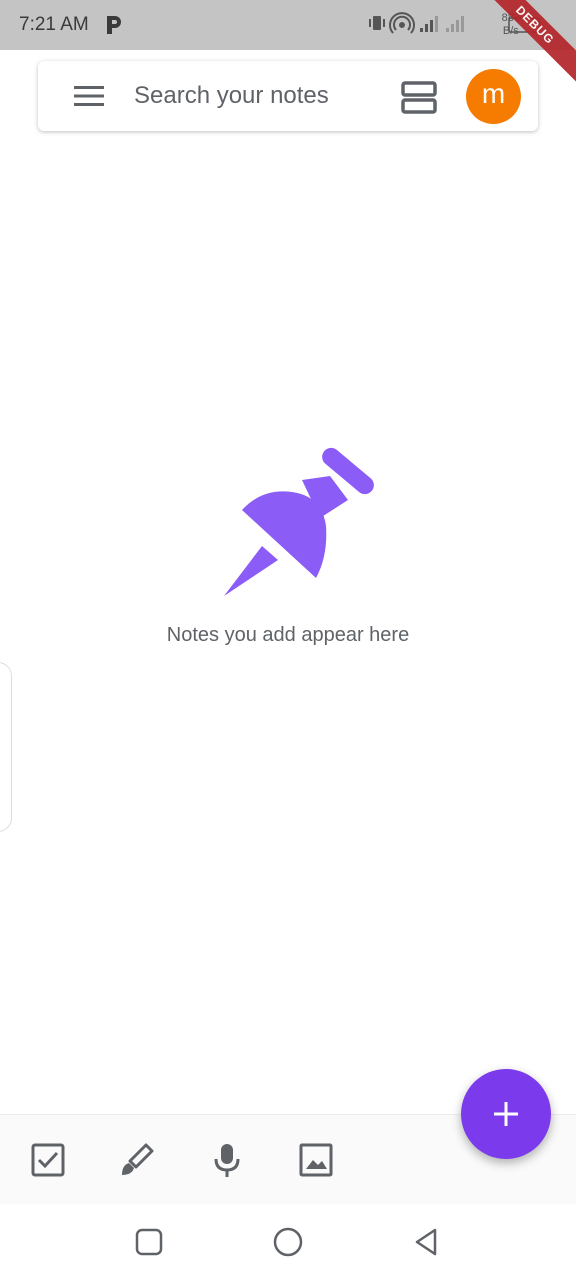  What do you see at coordinates (137, 1160) in the screenshot?
I see `brush-icon` at bounding box center [137, 1160].